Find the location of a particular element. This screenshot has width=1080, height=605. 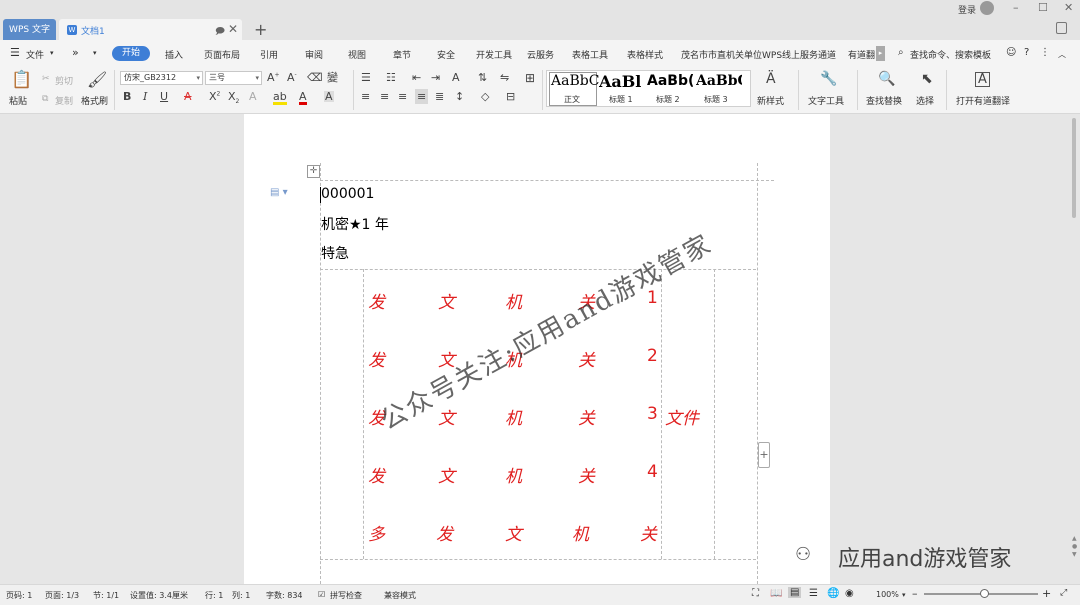

increase-indent-icon: ⇥ is located at coordinates (435, 77).